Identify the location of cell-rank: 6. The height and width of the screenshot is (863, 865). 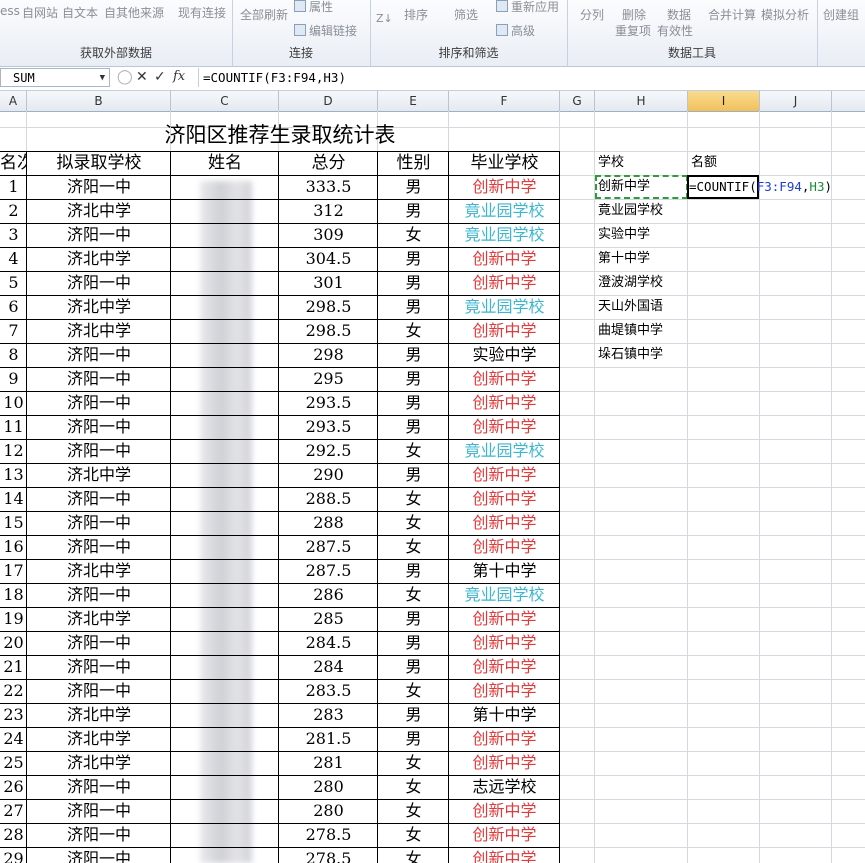
(13, 307).